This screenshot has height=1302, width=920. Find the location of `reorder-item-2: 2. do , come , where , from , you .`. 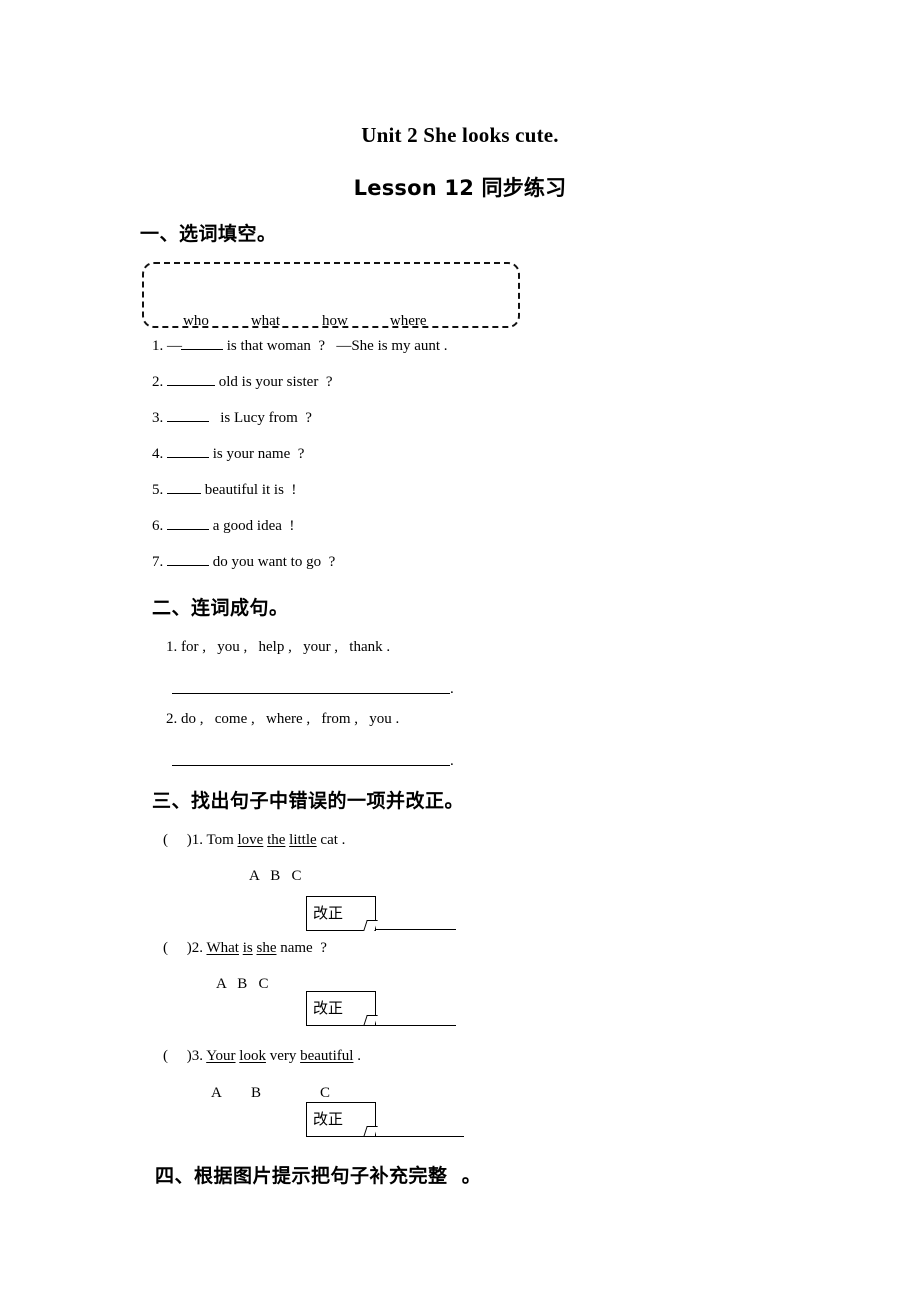

reorder-item-2: 2. do , come , where , from , you . is located at coordinates (282, 719).